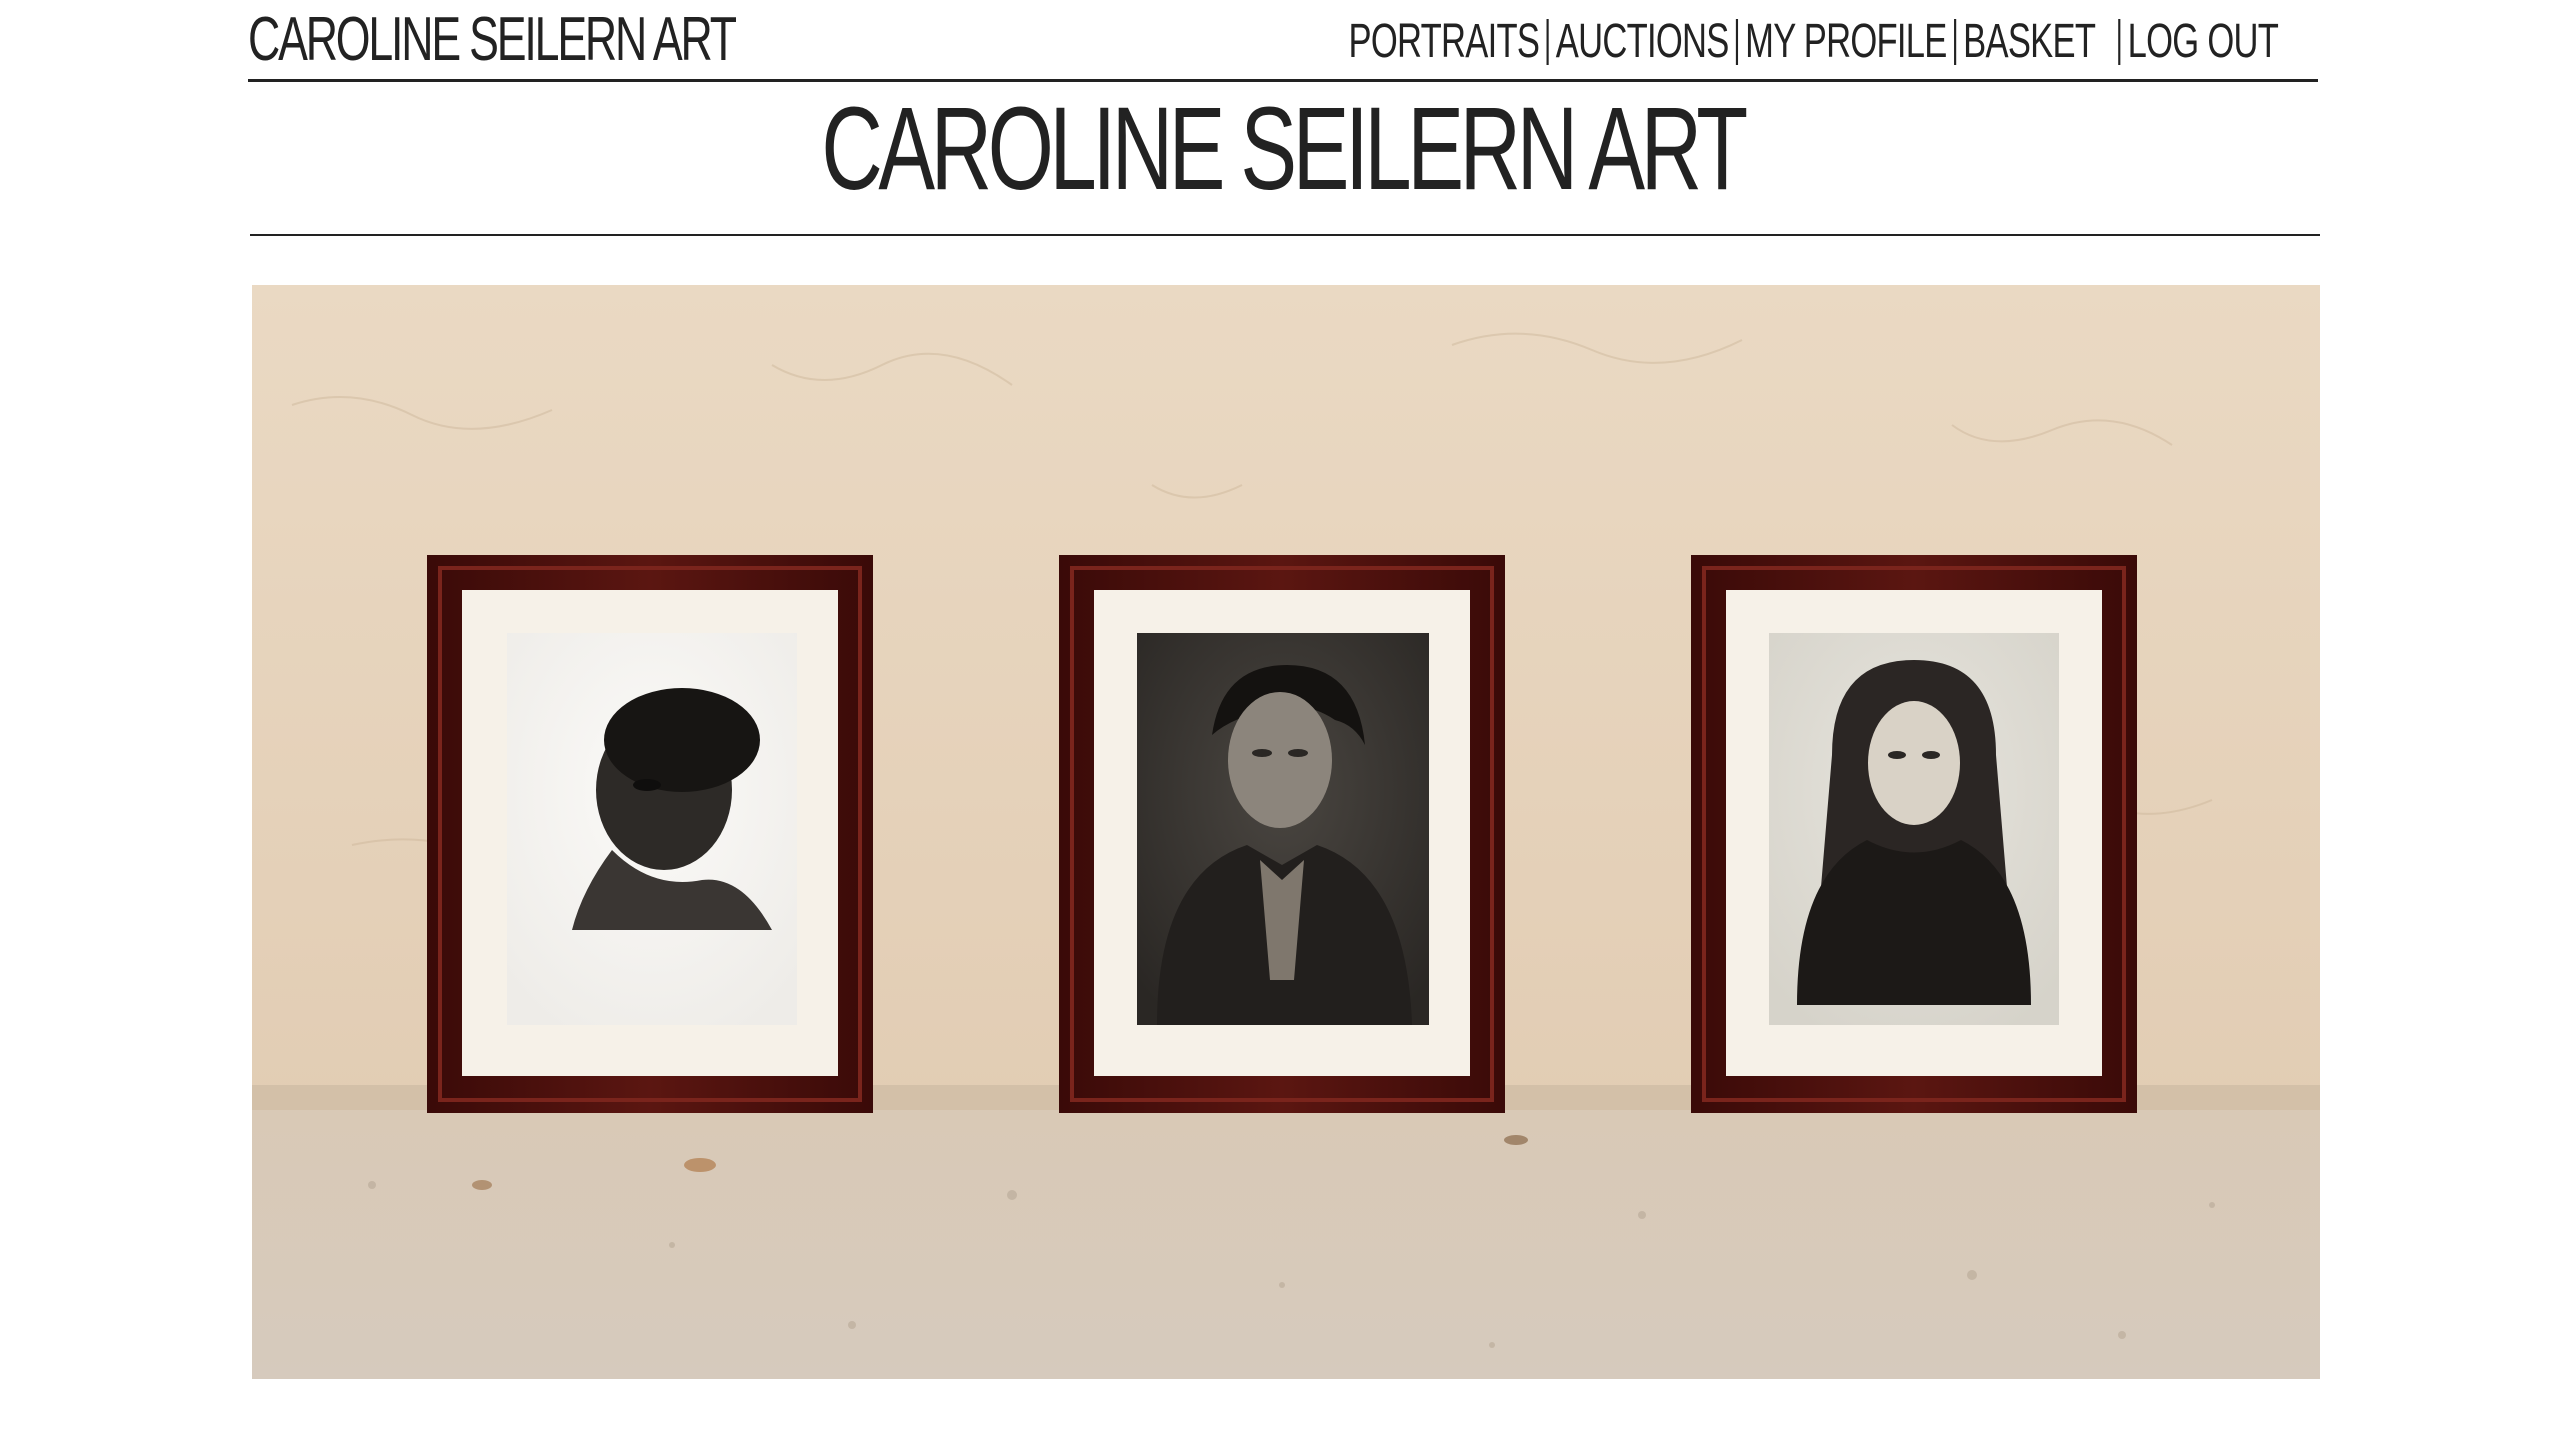  I want to click on nav-auctions: AUCTIONS, so click(1643, 42).